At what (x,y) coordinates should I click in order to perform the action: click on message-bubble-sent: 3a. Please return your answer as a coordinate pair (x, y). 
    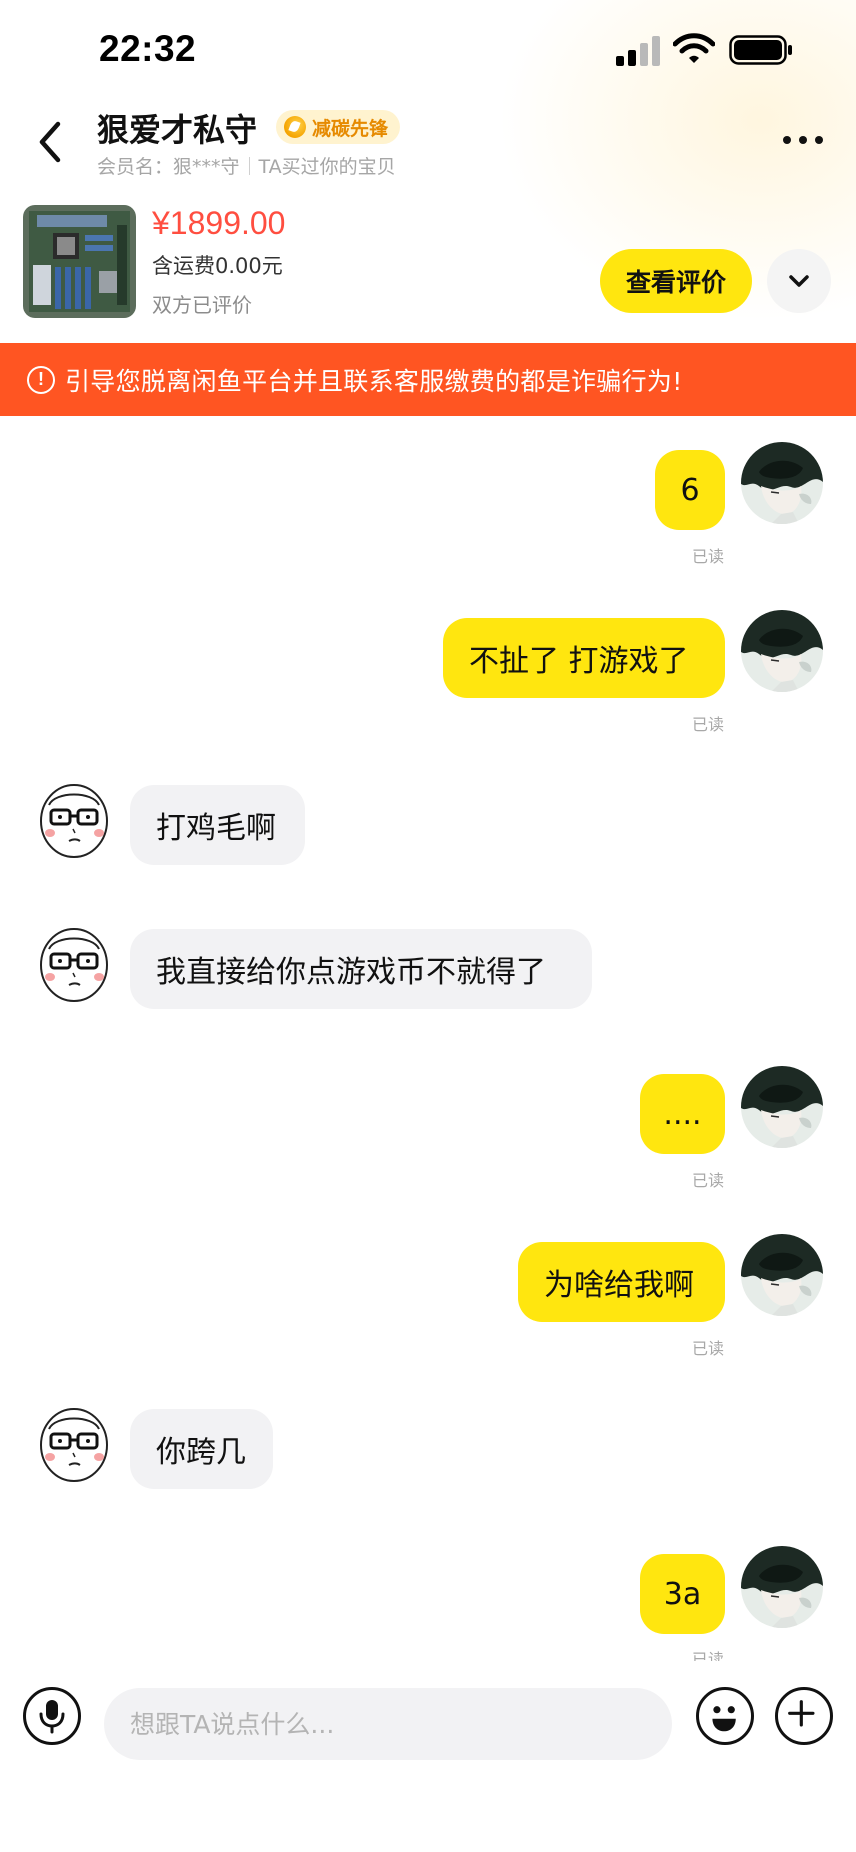
    Looking at the image, I should click on (682, 1594).